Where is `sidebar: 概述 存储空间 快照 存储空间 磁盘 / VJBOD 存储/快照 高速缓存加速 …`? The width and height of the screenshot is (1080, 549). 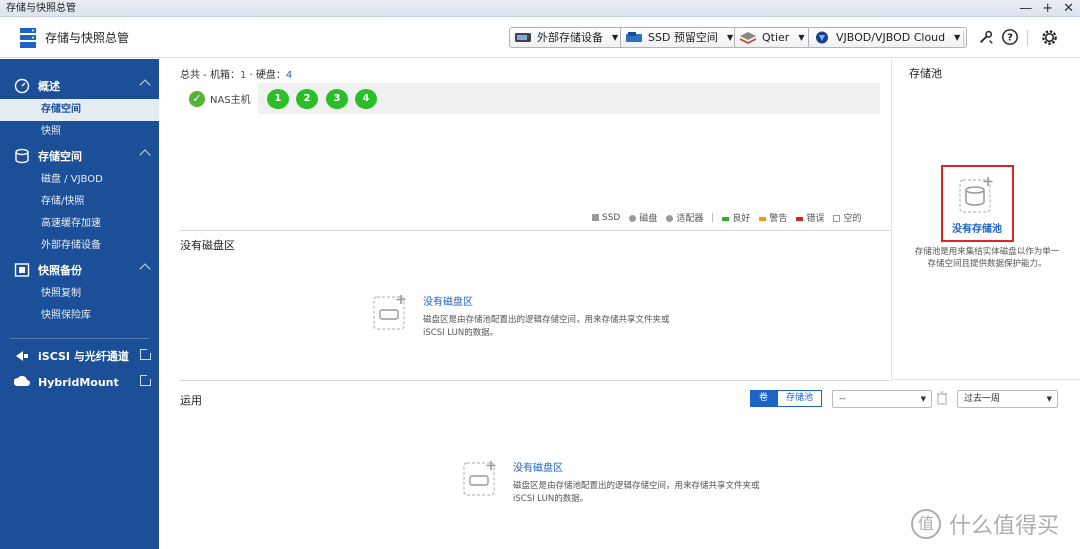
sidebar: 概述 存储空间 快照 存储空间 磁盘 / VJBOD 存储/快照 高速缓存加速 … is located at coordinates (79, 304).